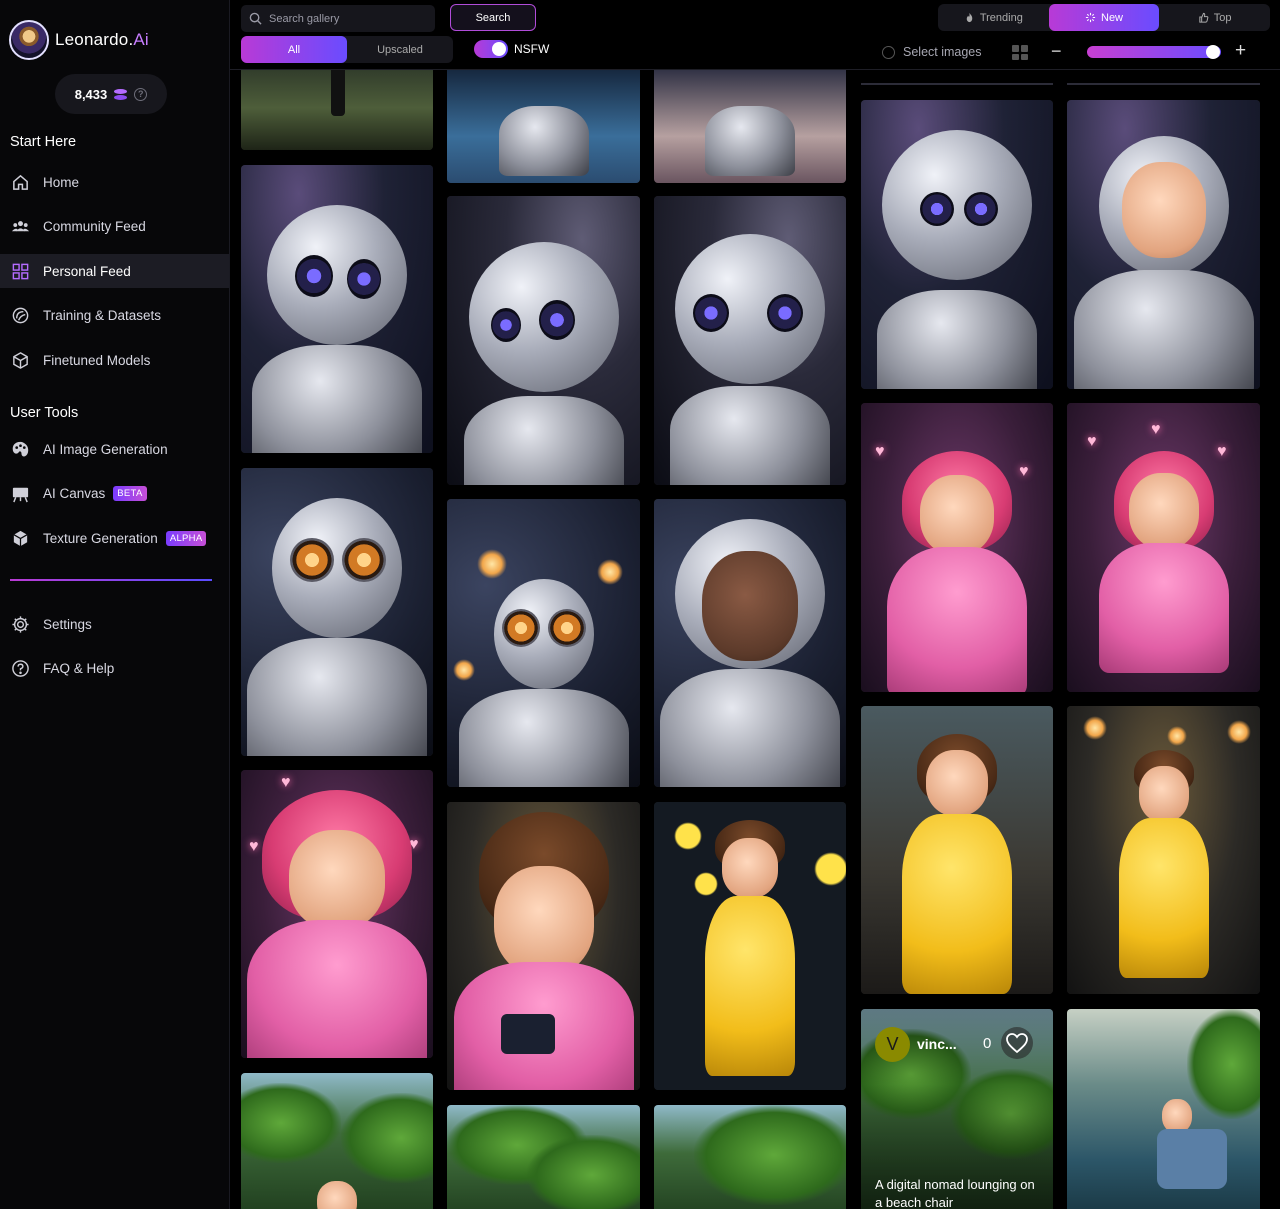 This screenshot has height=1209, width=1280. What do you see at coordinates (105, 449) in the screenshot?
I see `sidebar-item-label: AI Image Generation` at bounding box center [105, 449].